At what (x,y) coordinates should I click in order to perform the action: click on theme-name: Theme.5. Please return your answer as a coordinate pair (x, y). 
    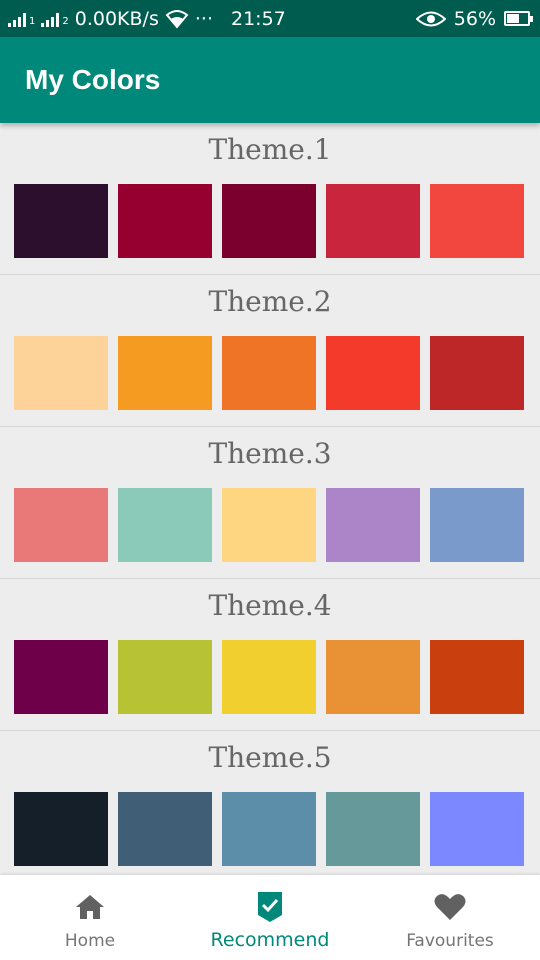
    Looking at the image, I should click on (270, 757).